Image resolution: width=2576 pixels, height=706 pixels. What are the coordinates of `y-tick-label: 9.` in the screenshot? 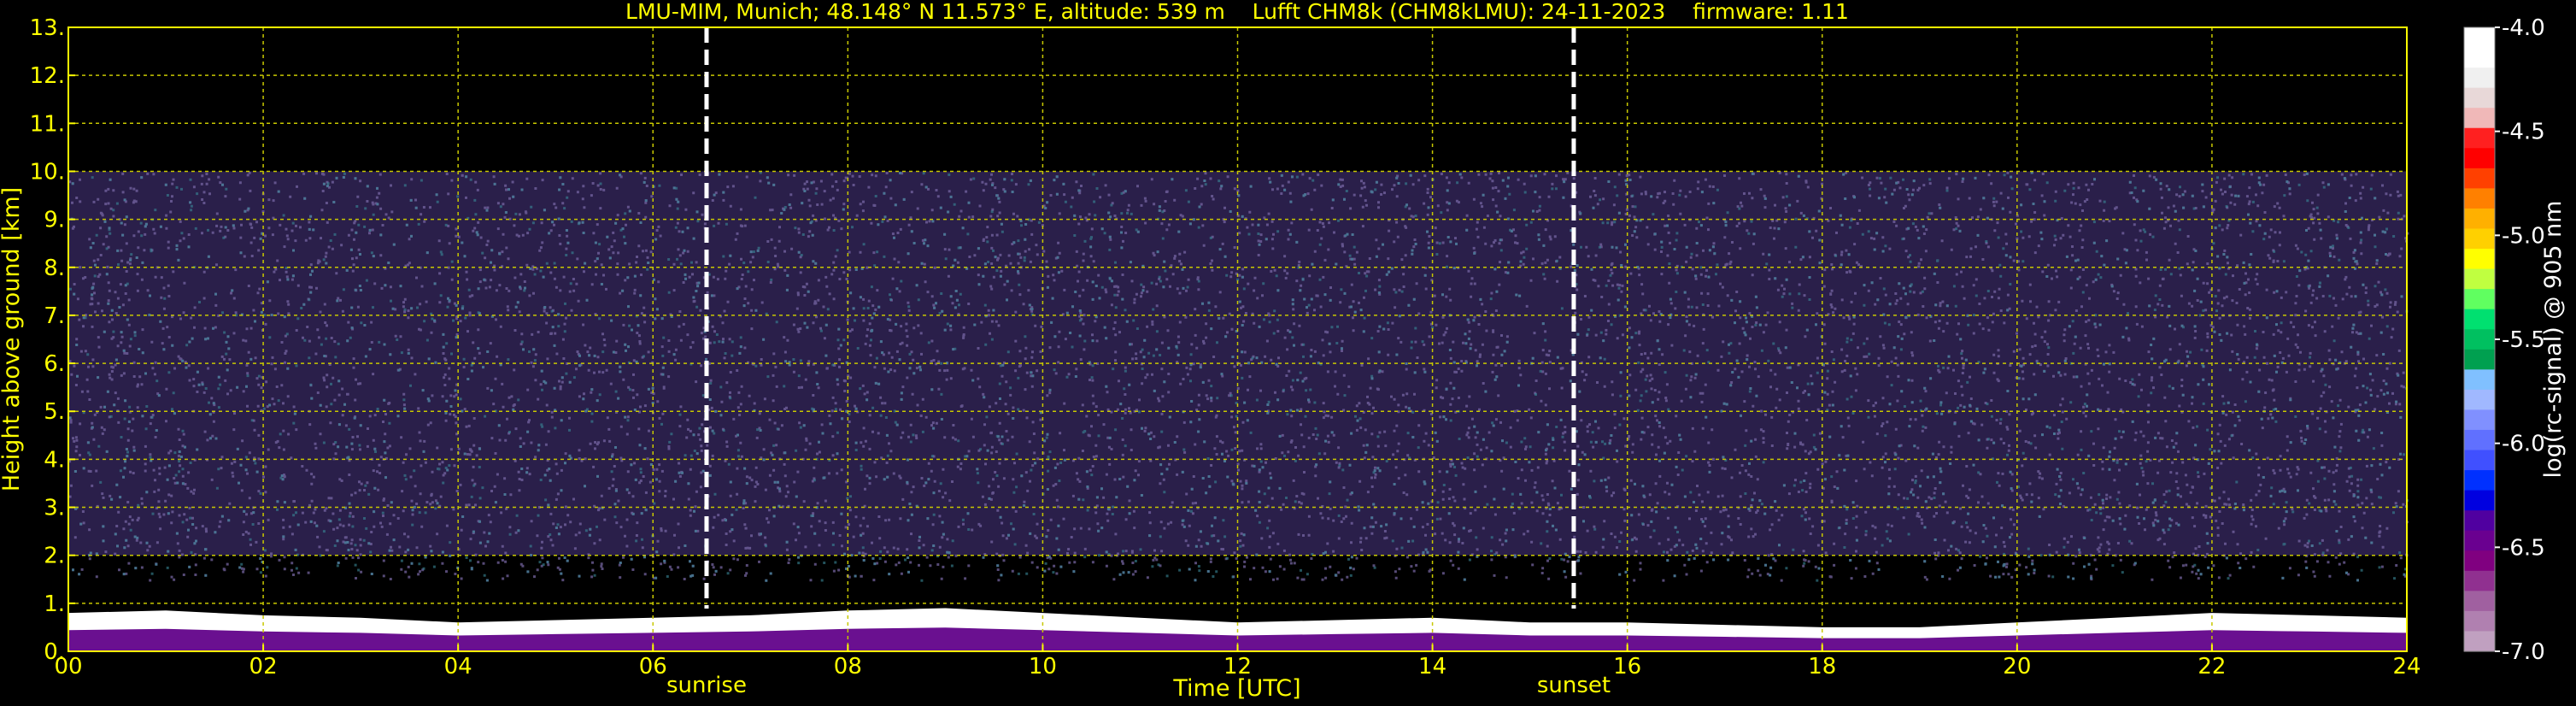 It's located at (54, 220).